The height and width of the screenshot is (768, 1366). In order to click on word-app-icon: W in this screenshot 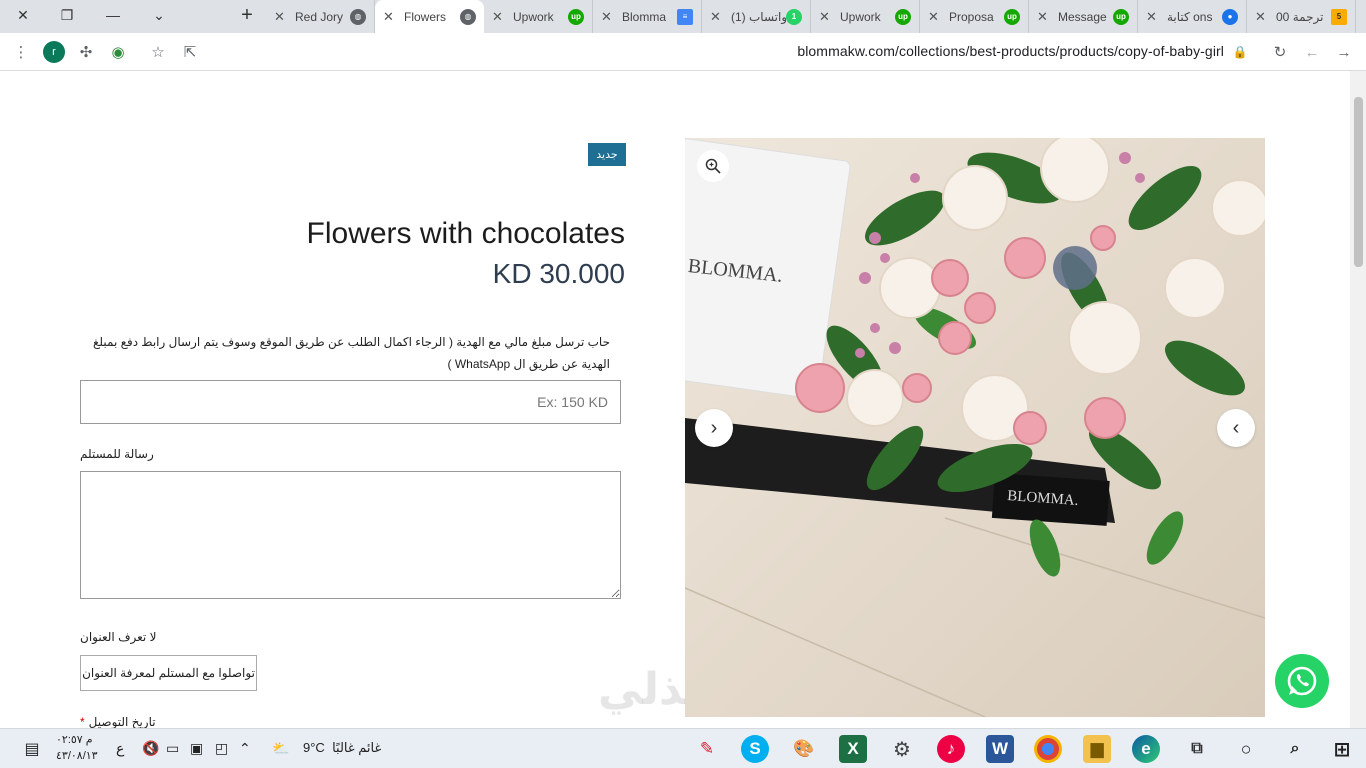, I will do `click(1000, 749)`.